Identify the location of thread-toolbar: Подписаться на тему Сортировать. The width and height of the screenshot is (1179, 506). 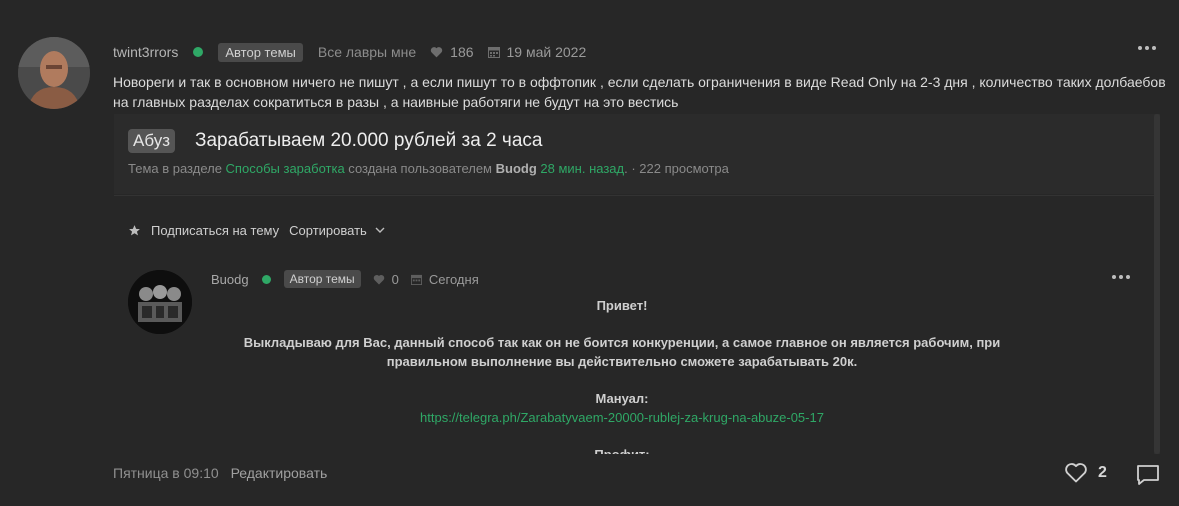
(256, 230).